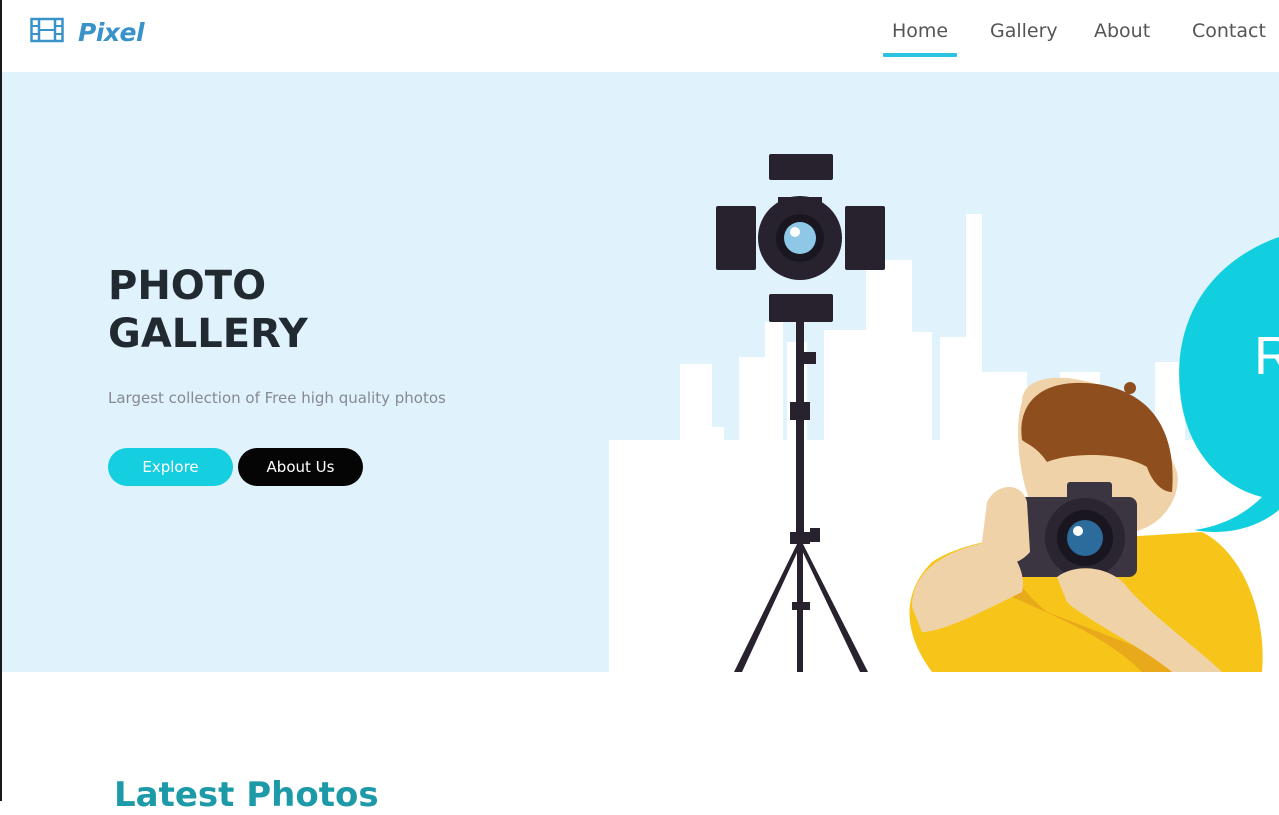 The image size is (1279, 815). Describe the element at coordinates (47, 32) in the screenshot. I see `film-icon` at that location.